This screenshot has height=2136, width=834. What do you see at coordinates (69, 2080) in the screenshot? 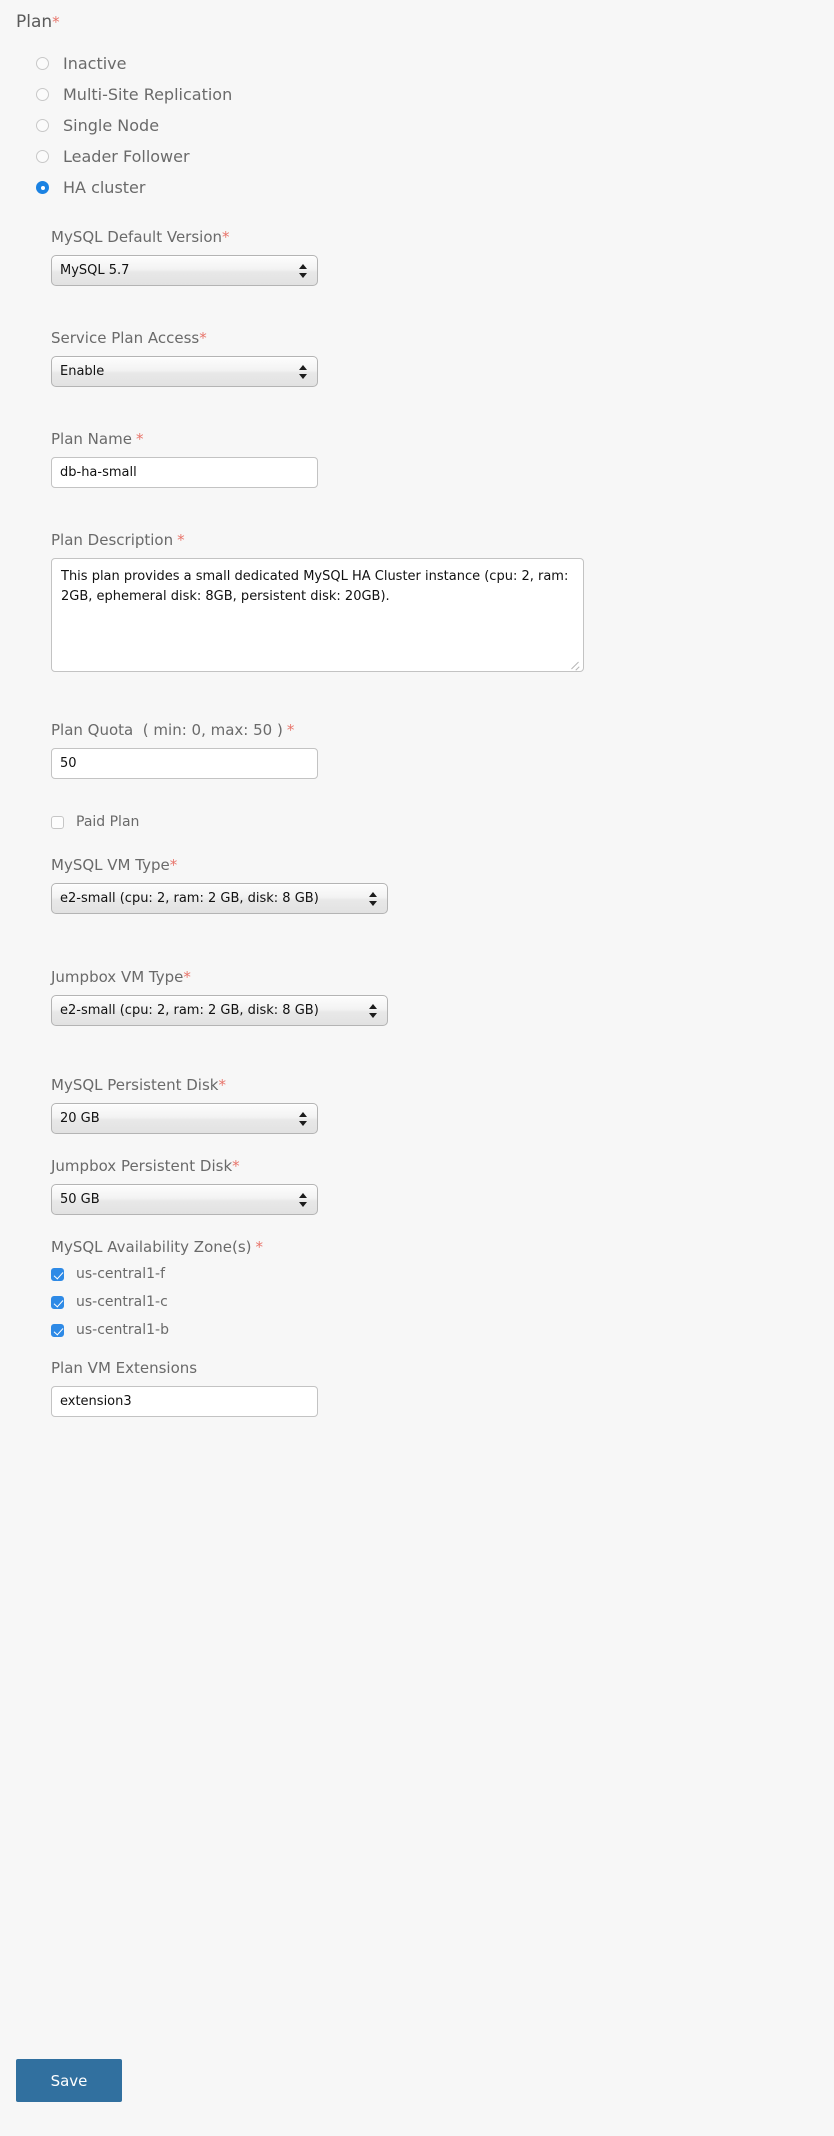
I see `save-button: Save` at bounding box center [69, 2080].